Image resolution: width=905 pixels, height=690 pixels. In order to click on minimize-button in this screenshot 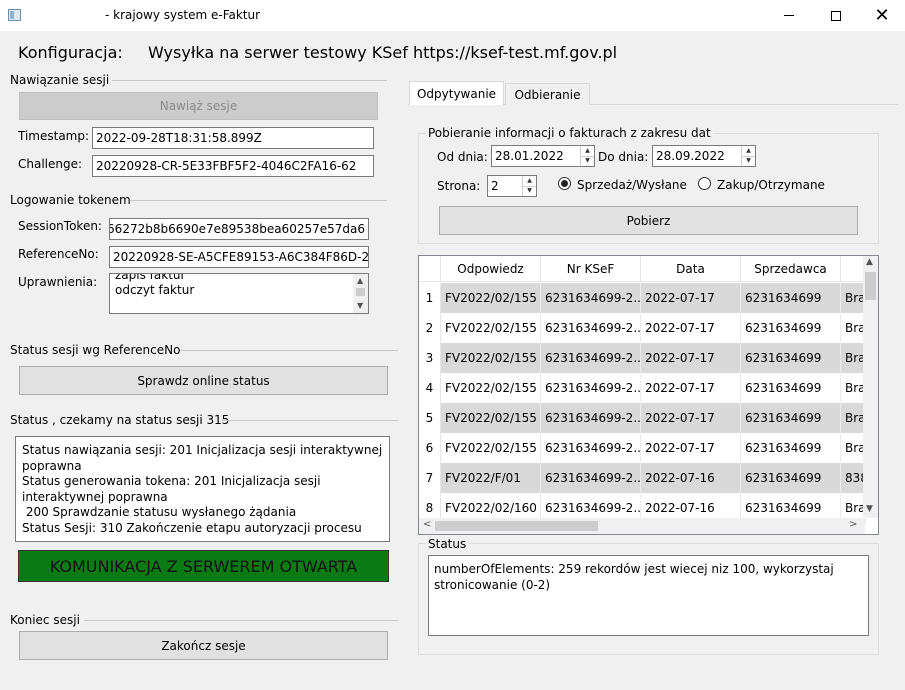, I will do `click(789, 15)`.